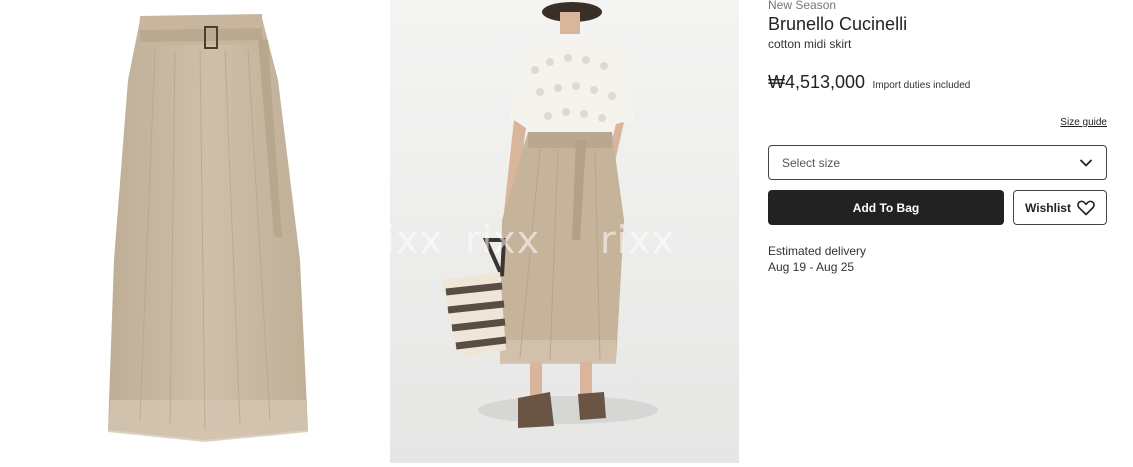 This screenshot has width=1133, height=467. I want to click on product-name: cotton midi skirt, so click(810, 44).